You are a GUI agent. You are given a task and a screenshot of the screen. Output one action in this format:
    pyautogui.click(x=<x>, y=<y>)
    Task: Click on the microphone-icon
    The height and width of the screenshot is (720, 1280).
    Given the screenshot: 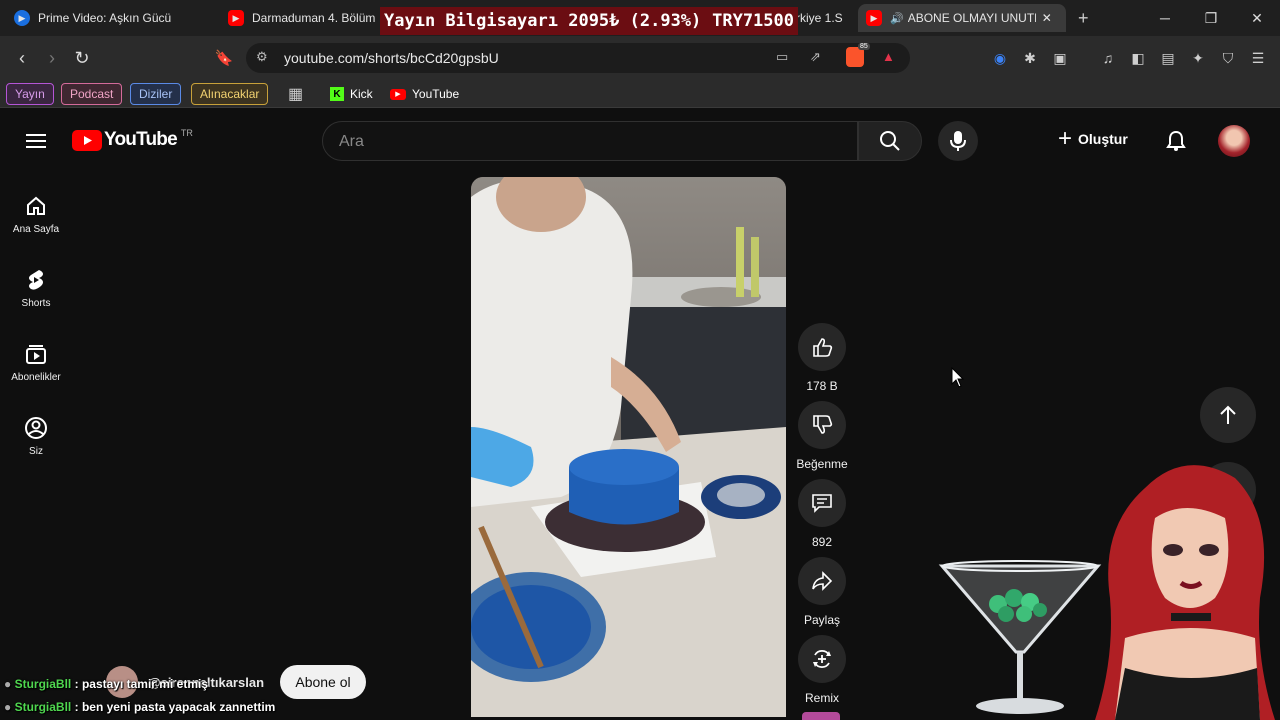 What is the action you would take?
    pyautogui.click(x=958, y=141)
    